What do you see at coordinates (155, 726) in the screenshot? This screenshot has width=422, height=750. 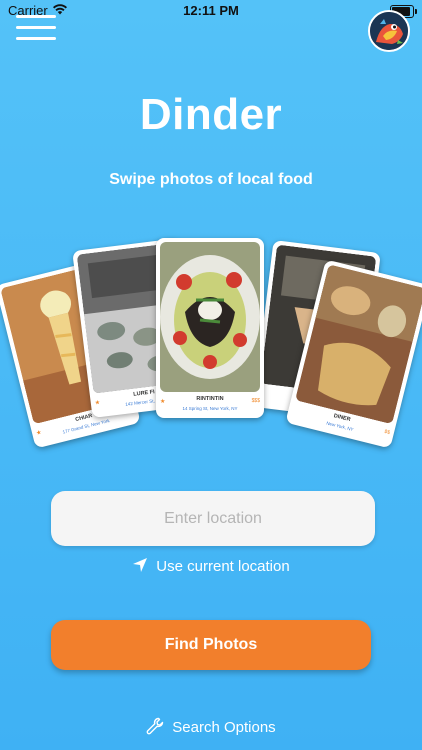 I see `wrench-icon` at bounding box center [155, 726].